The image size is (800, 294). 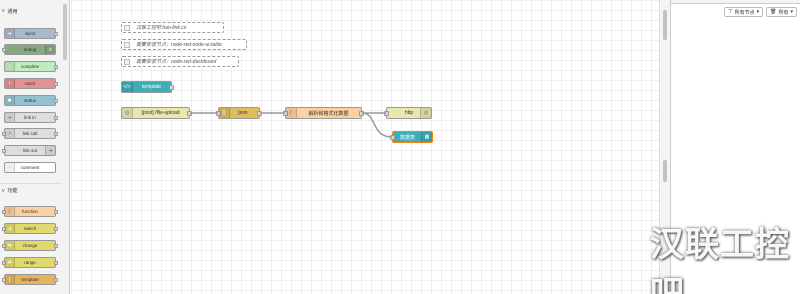 I want to click on scrollbar-thumb-secondary, so click(x=665, y=171).